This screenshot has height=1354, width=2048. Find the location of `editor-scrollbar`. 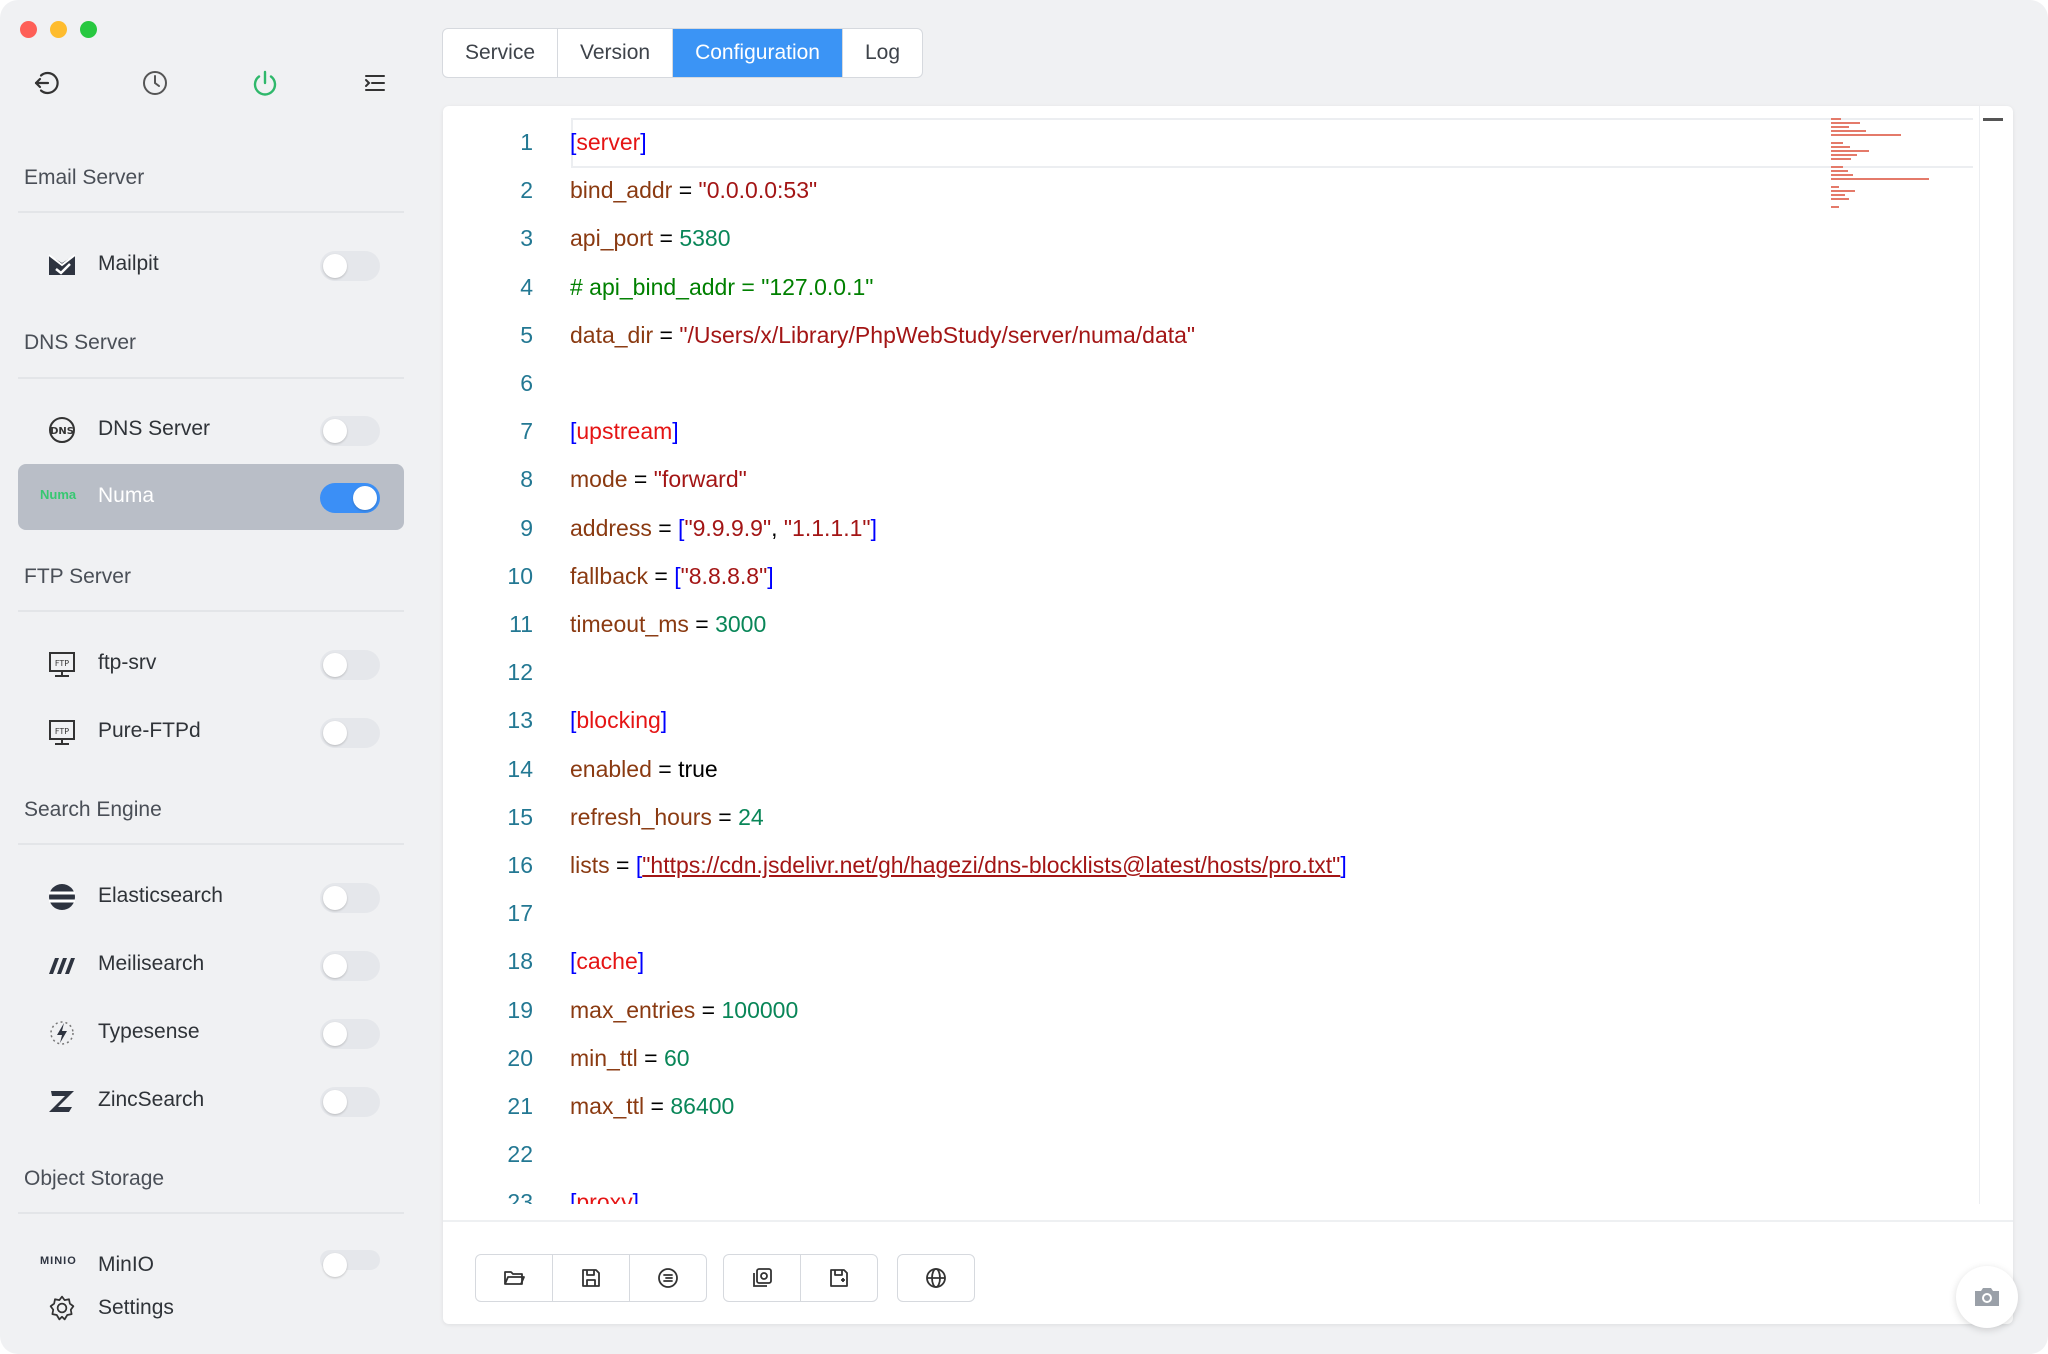

editor-scrollbar is located at coordinates (1979, 655).